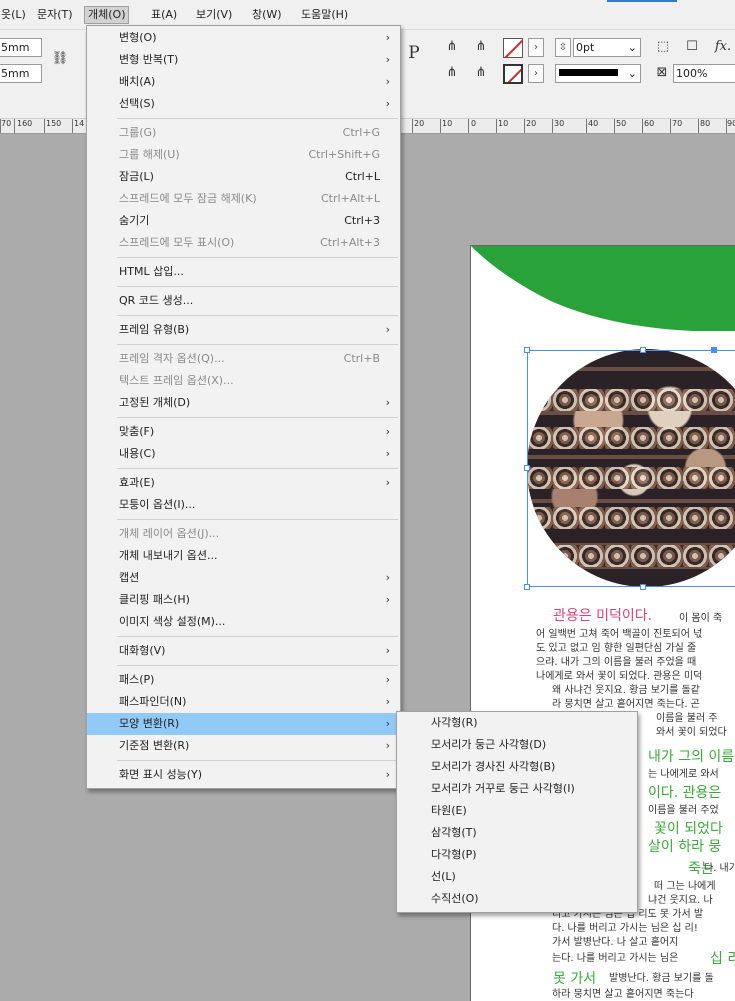 Image resolution: width=735 pixels, height=1001 pixels. I want to click on menu-item-pathfinder: 패스파인더(N) ›, so click(243, 702).